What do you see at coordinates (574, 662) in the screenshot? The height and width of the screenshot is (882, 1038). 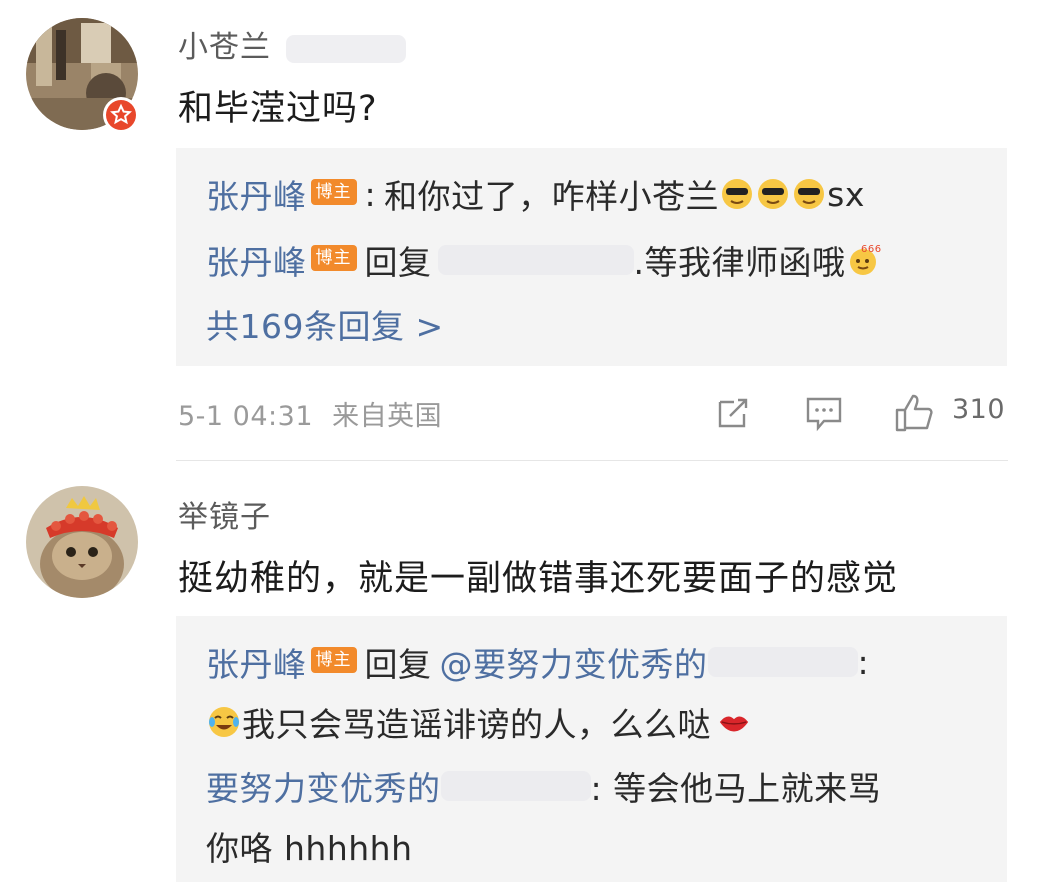 I see `mention-link: @要努力变优秀的` at bounding box center [574, 662].